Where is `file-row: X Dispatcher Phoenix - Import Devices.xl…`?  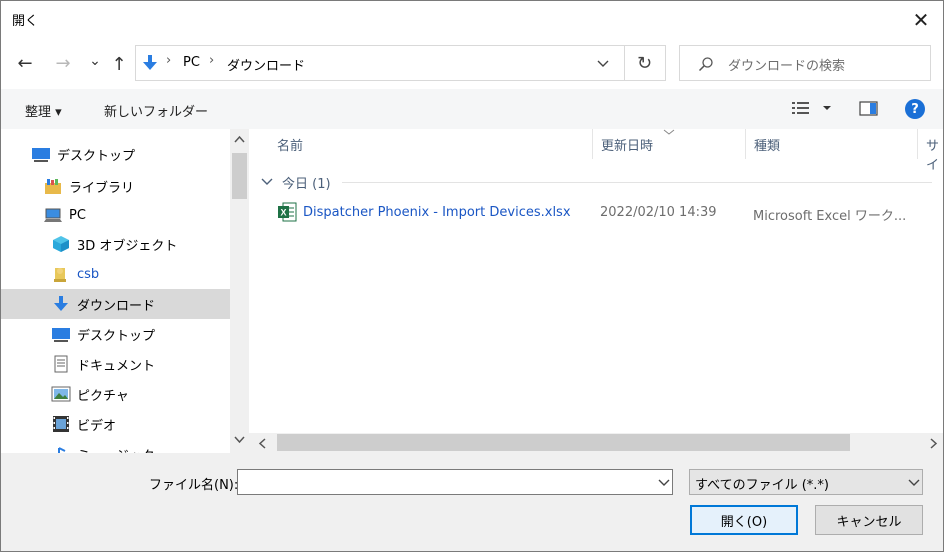
file-row: X Dispatcher Phoenix - Import Devices.xl… is located at coordinates (607, 213).